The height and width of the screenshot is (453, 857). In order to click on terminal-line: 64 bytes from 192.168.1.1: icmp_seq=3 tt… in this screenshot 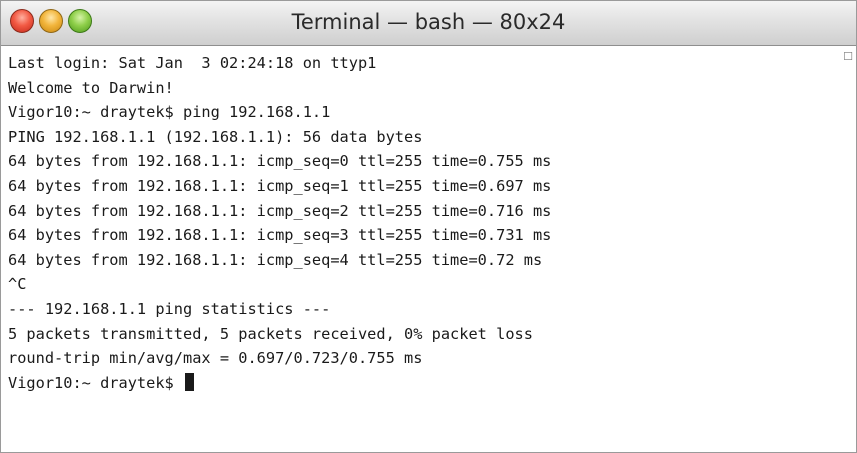, I will do `click(280, 235)`.